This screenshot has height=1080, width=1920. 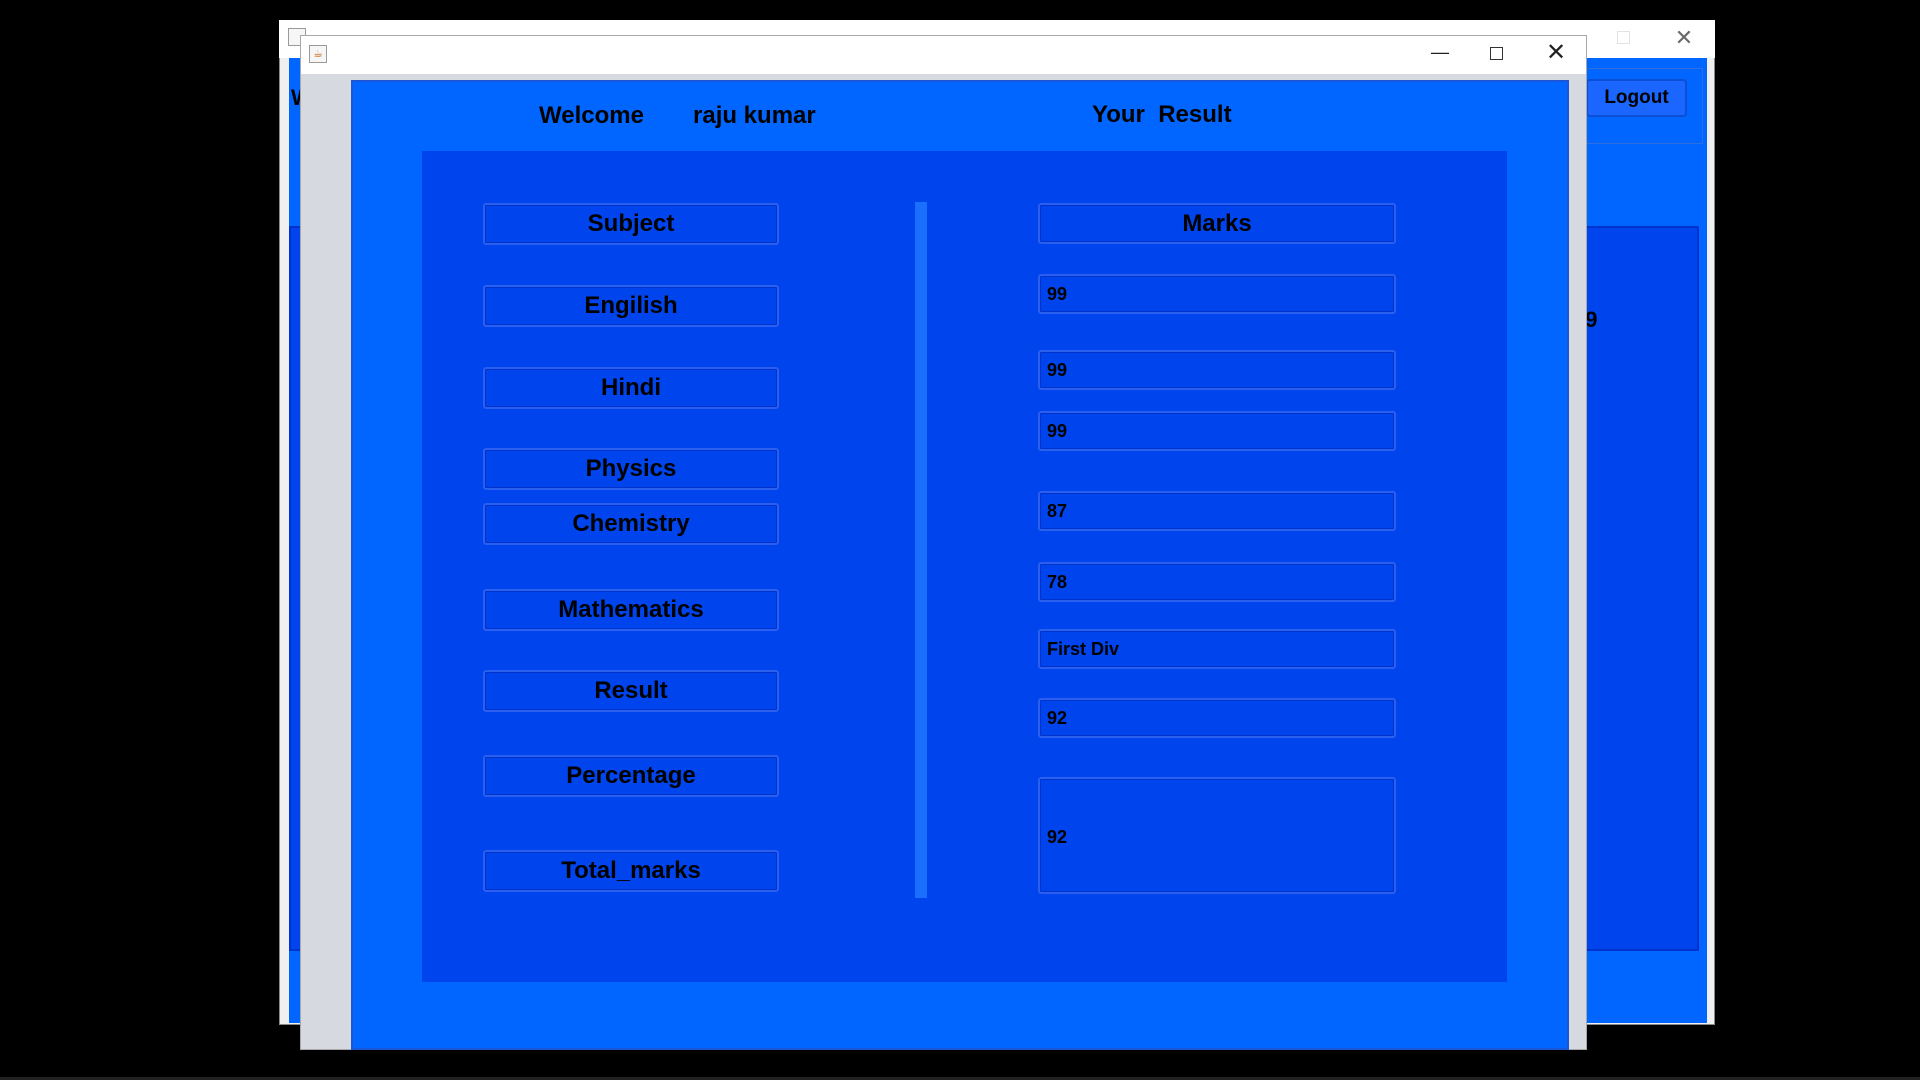 I want to click on result-dialog-titlebar, so click(x=943, y=55).